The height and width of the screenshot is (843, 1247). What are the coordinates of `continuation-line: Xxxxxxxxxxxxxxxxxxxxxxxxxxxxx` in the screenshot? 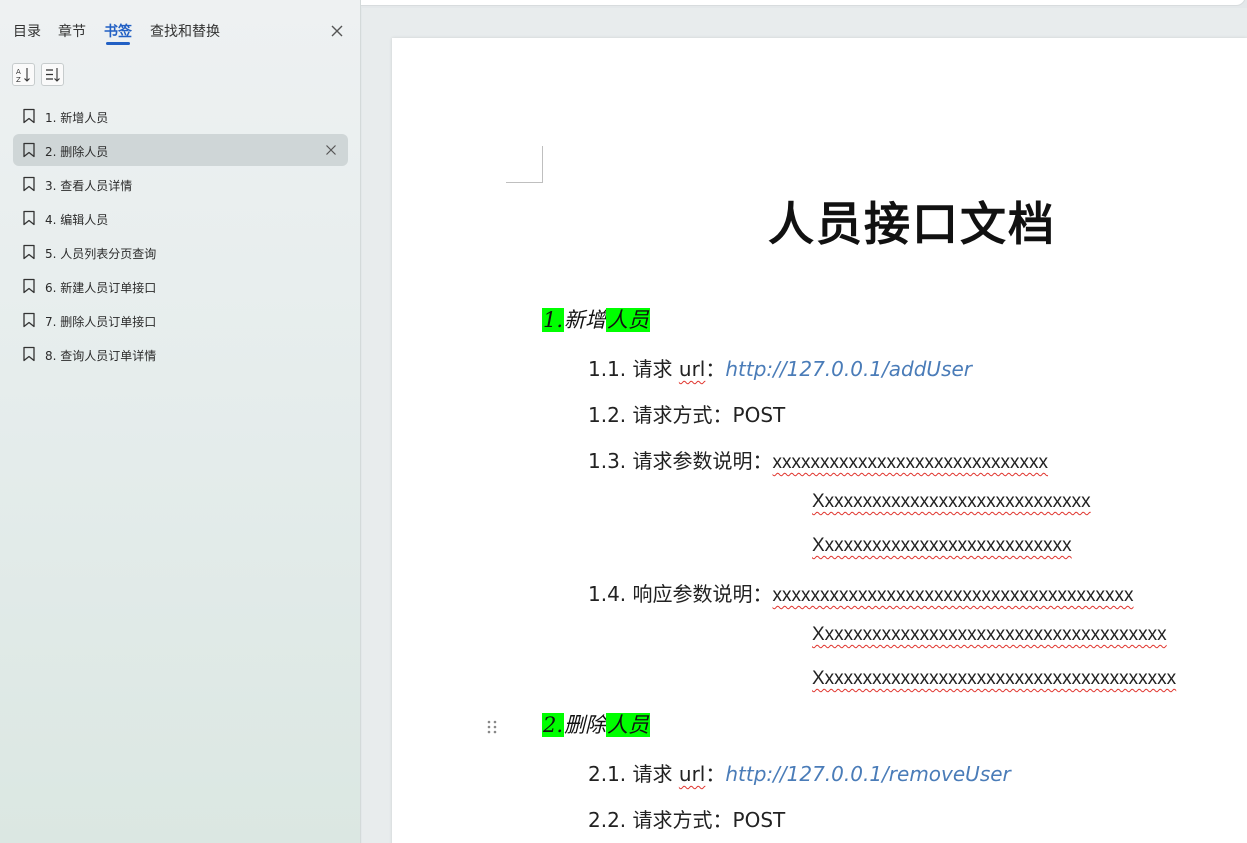 It's located at (951, 502).